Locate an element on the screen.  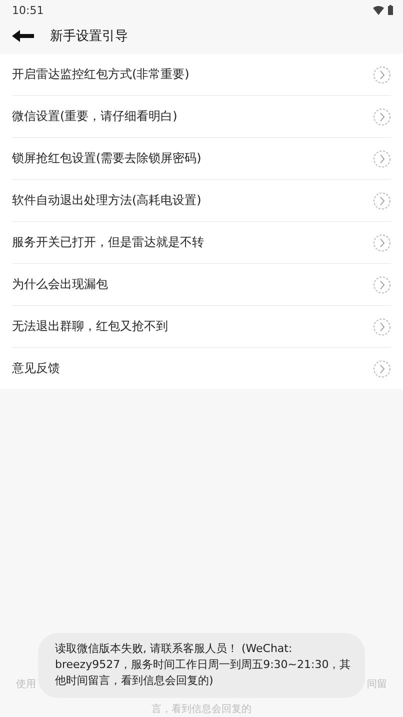
back-button is located at coordinates (23, 36).